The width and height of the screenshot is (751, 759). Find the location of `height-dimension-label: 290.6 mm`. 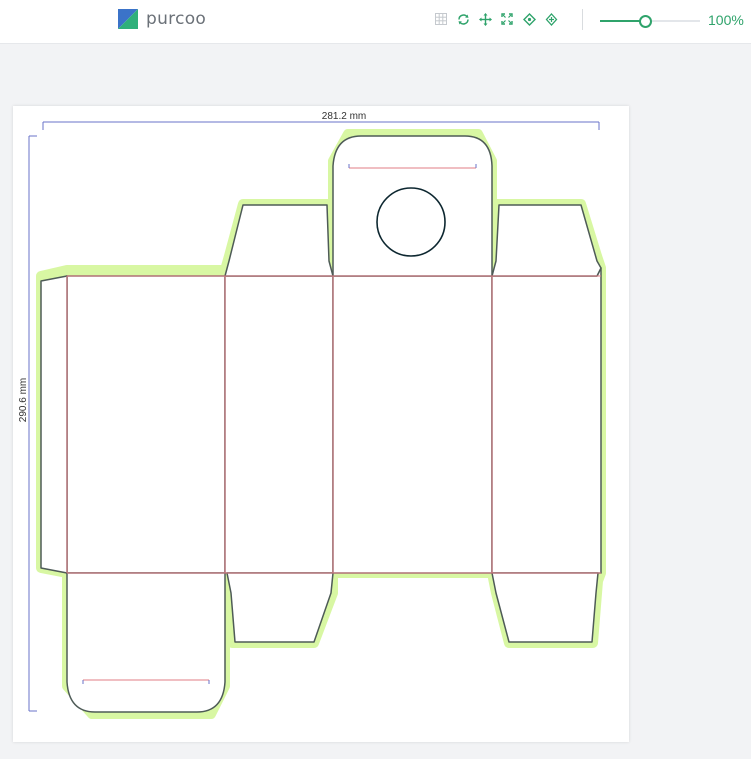

height-dimension-label: 290.6 mm is located at coordinates (23, 400).